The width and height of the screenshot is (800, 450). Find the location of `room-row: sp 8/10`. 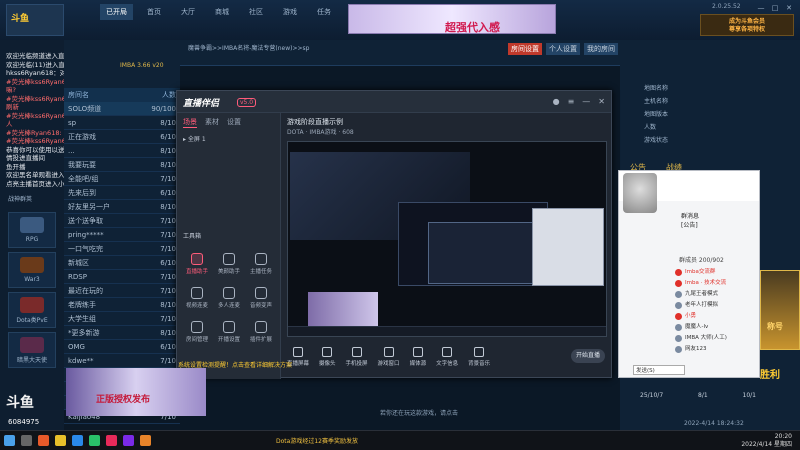

room-row: sp 8/10 is located at coordinates (122, 123).